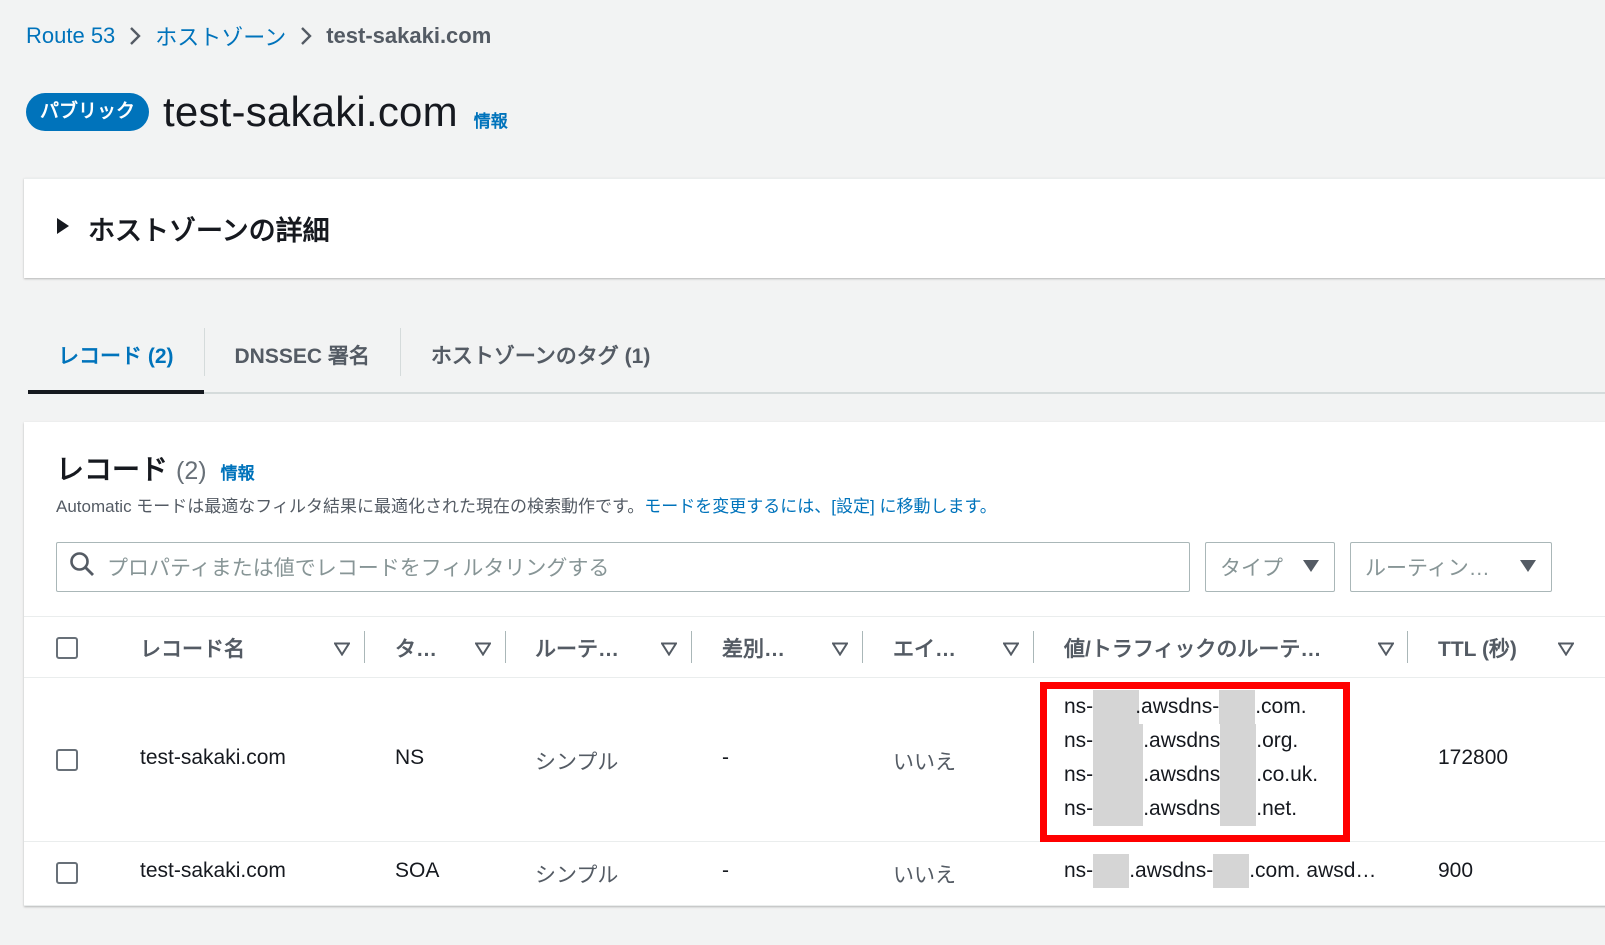  I want to click on records-header: レコード (2) 情報, so click(155, 468).